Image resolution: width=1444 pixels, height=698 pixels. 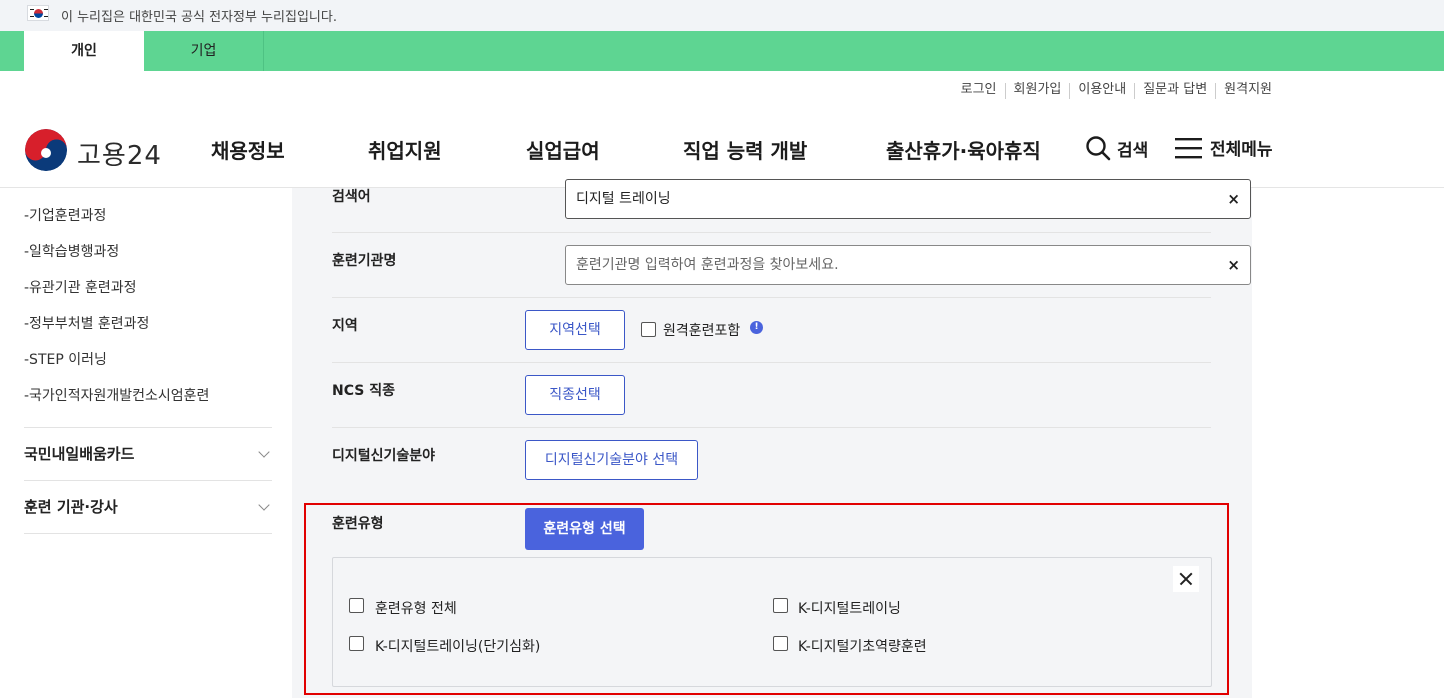 What do you see at coordinates (71, 507) in the screenshot?
I see `lnb-main-institution-label: 훈련 기관·강사` at bounding box center [71, 507].